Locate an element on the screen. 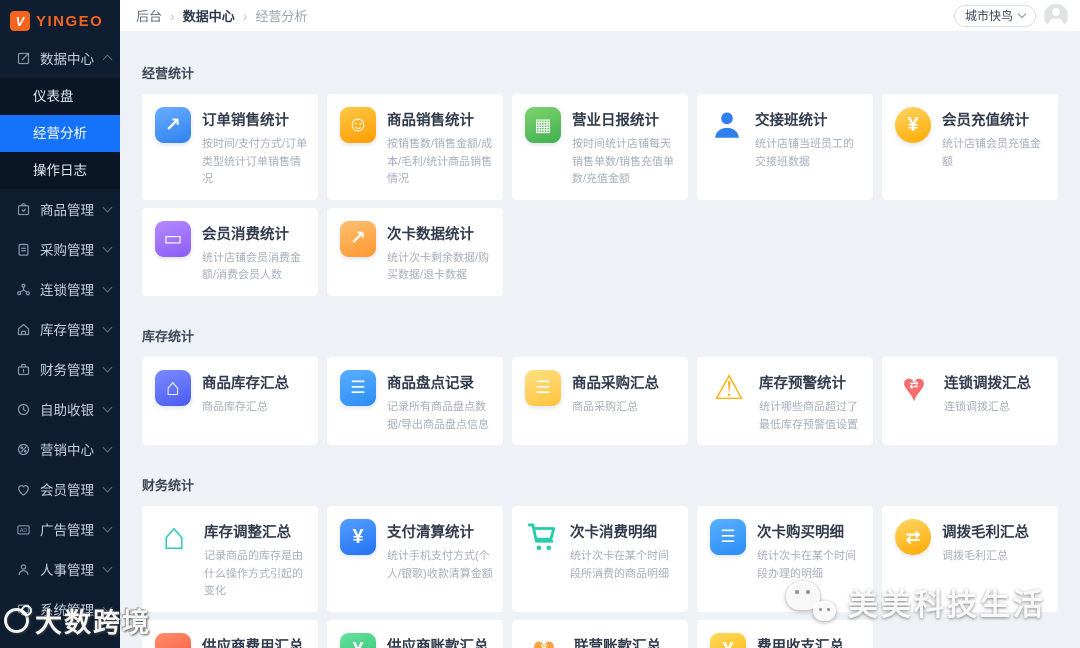 The width and height of the screenshot is (1080, 648). member-consume-card: 会员消费统计 统计店铺会员消费金额/消费会员人数 is located at coordinates (230, 251).